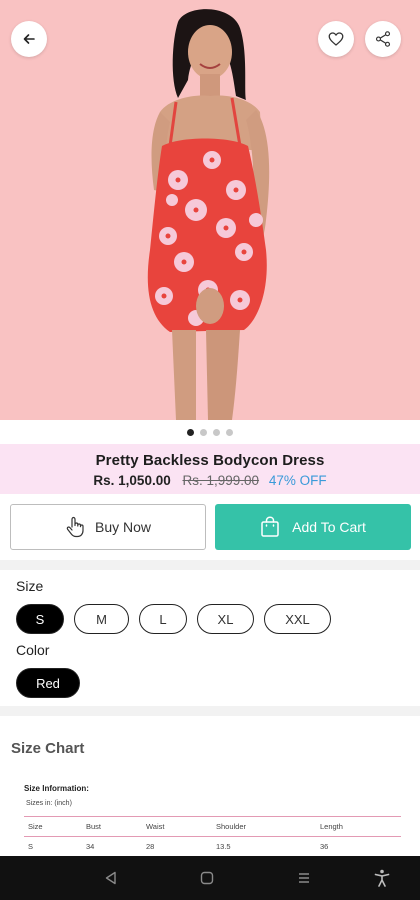  I want to click on size-option-s: S, so click(40, 619).